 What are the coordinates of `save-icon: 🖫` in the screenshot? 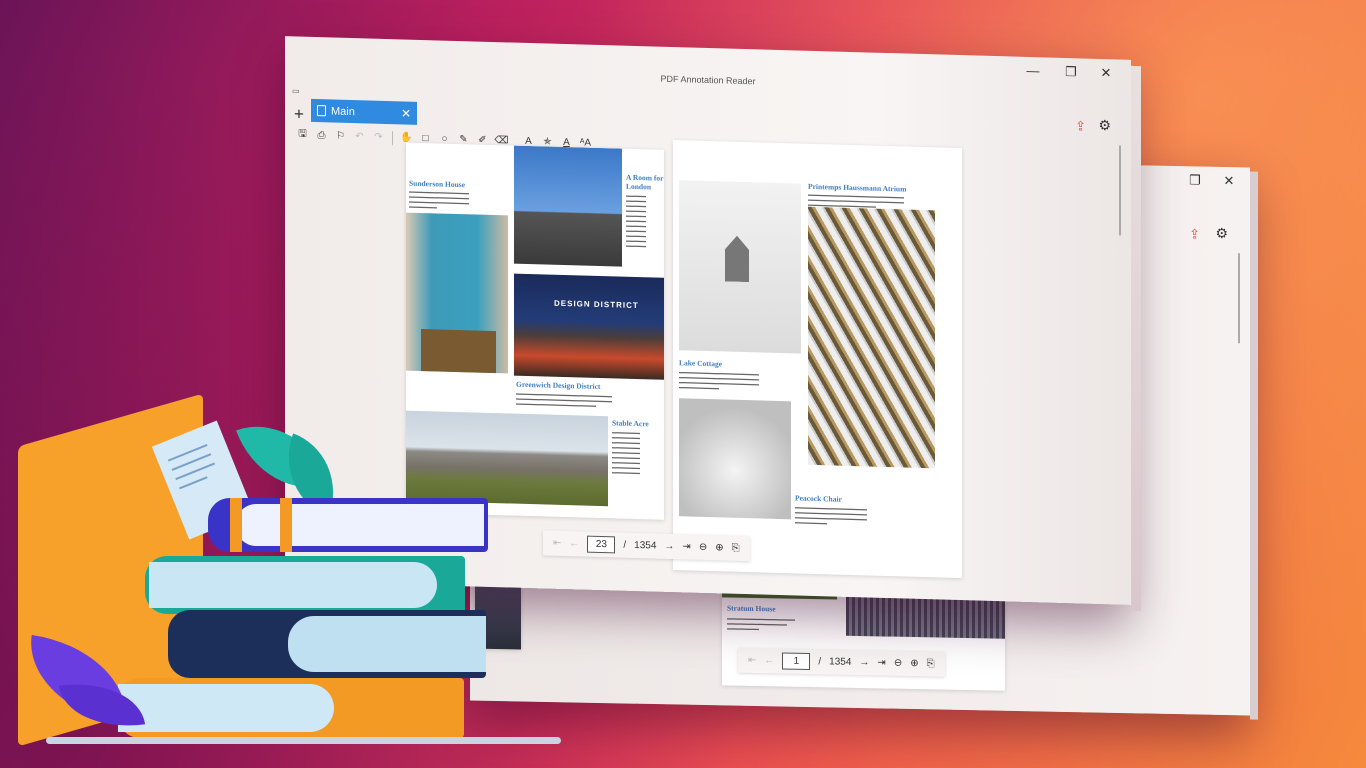 It's located at (302, 134).